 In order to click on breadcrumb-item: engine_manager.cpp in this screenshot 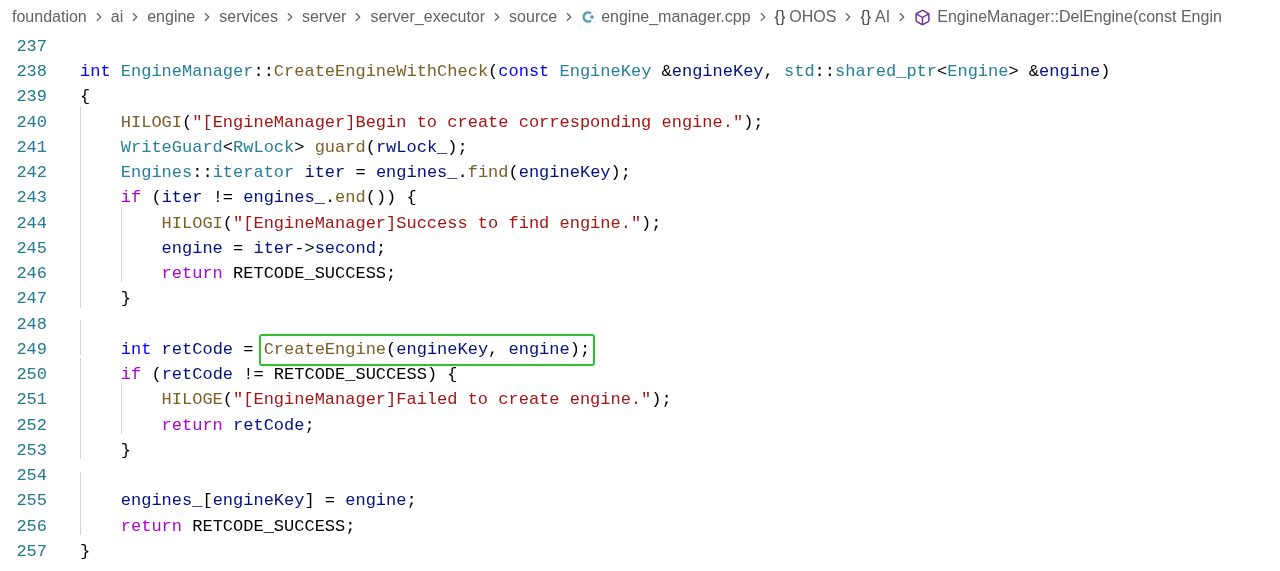, I will do `click(676, 17)`.